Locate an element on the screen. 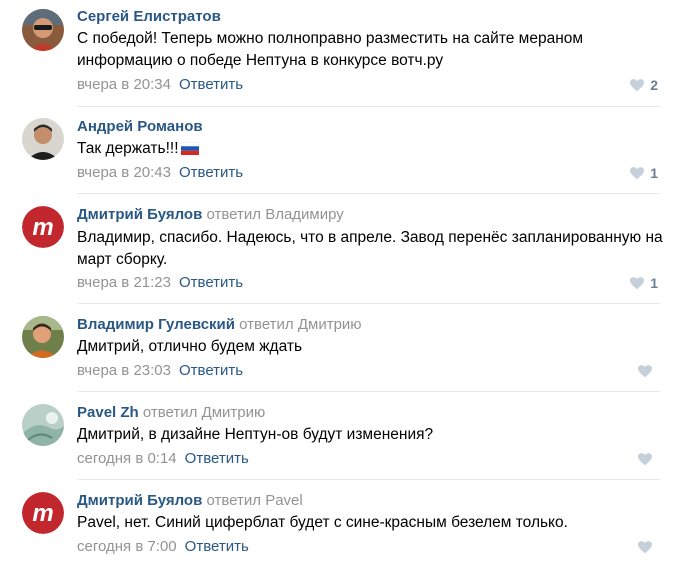 Image resolution: width=694 pixels, height=568 pixels. comment-header: Дмитрий Буялов ответил Pavel is located at coordinates (190, 501).